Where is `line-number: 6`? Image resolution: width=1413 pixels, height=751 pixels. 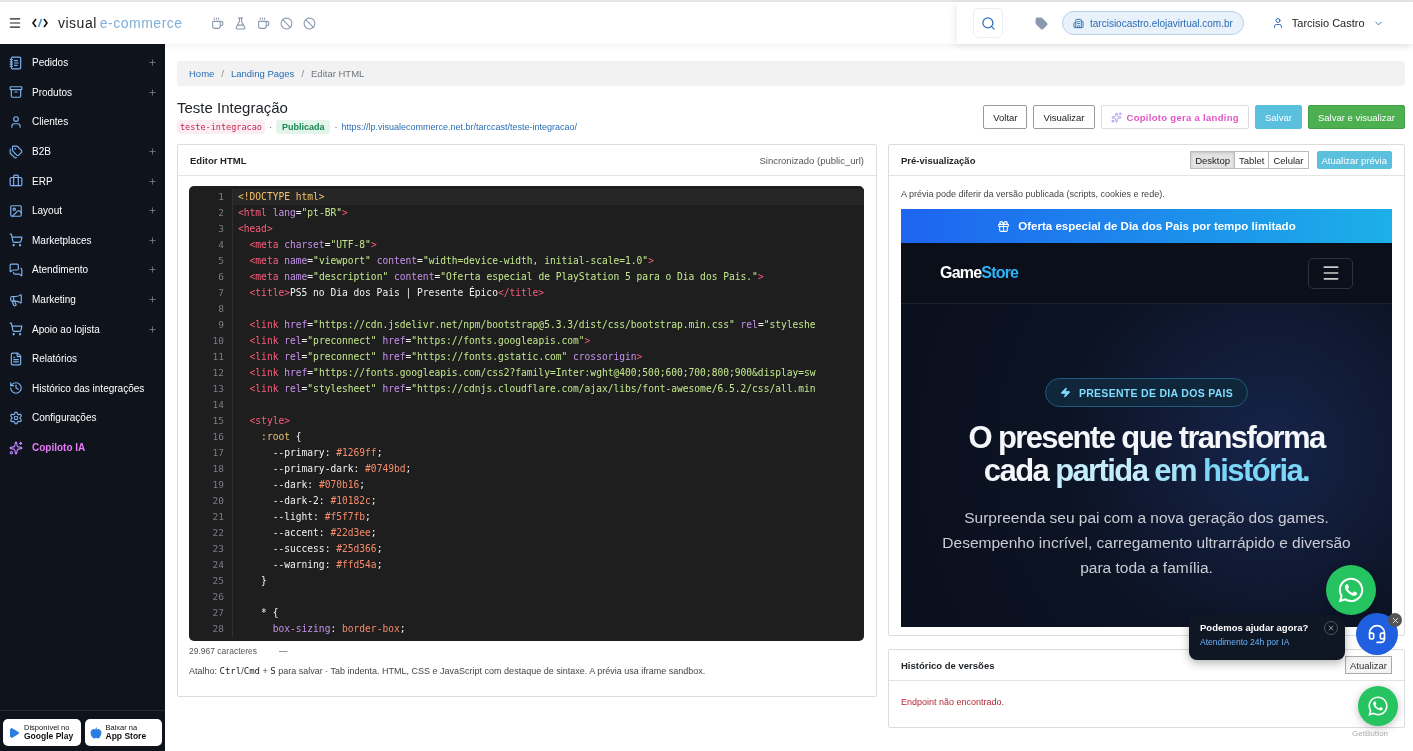
line-number: 6 is located at coordinates (221, 277).